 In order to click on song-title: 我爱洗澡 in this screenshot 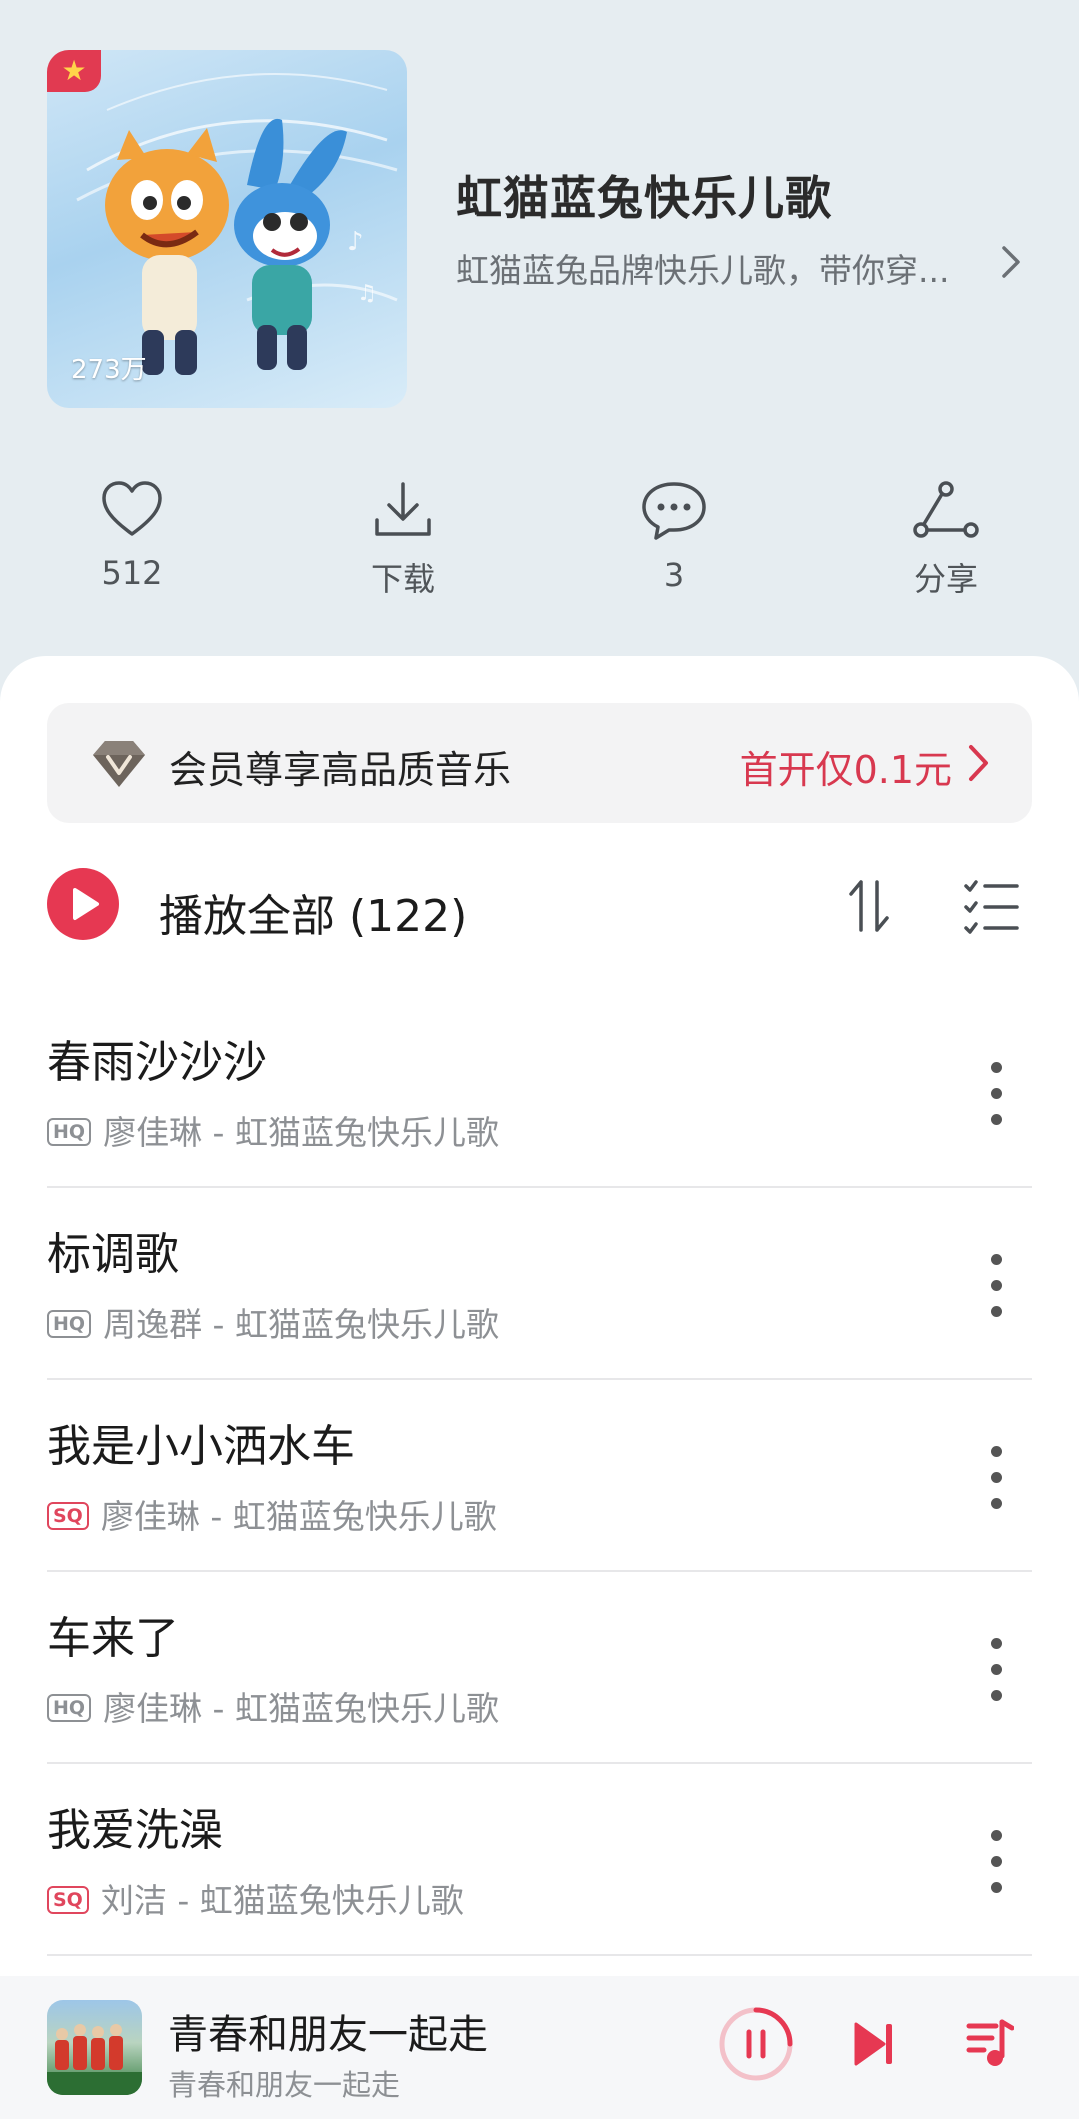, I will do `click(135, 1830)`.